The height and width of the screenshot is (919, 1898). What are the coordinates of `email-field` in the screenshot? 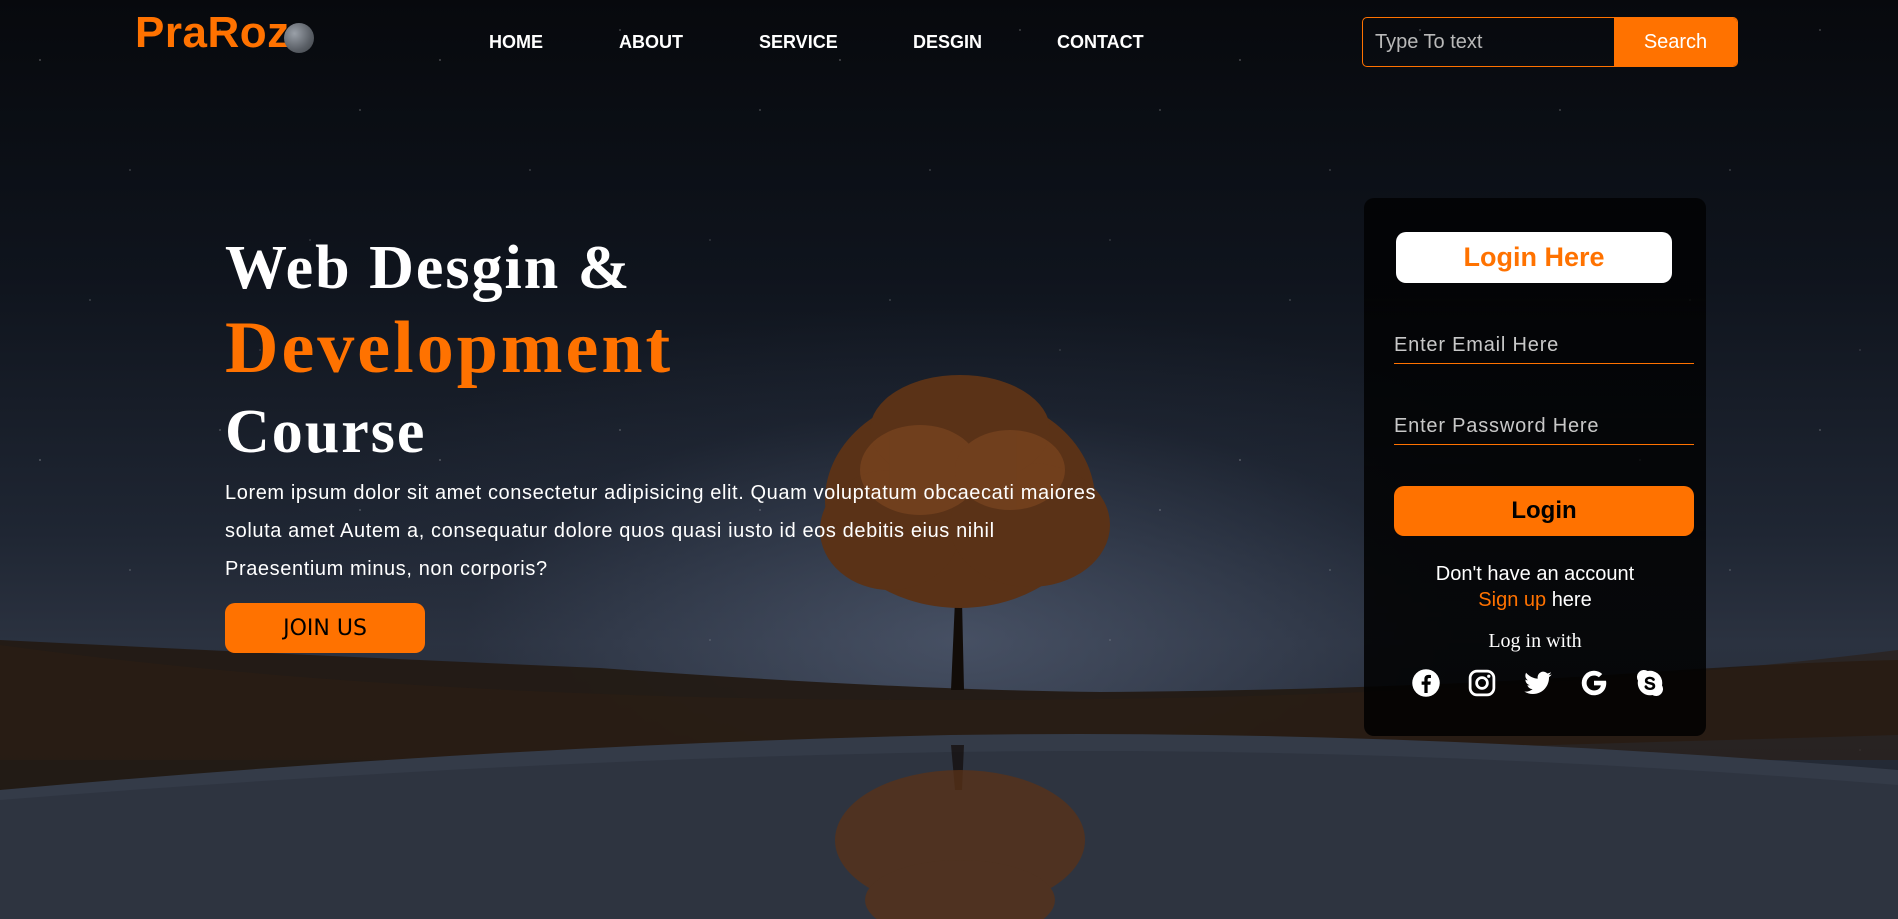 It's located at (1544, 346).